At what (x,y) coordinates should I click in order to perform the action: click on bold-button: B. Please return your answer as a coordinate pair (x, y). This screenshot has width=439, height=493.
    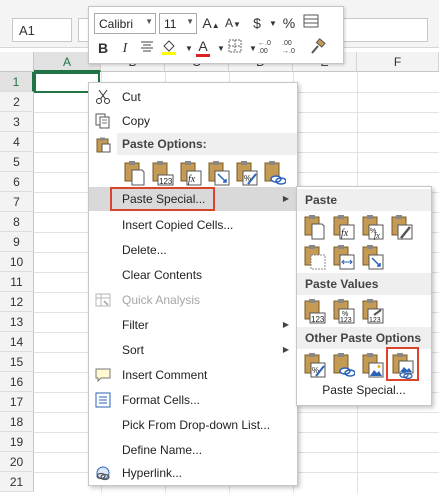
    Looking at the image, I should click on (103, 48).